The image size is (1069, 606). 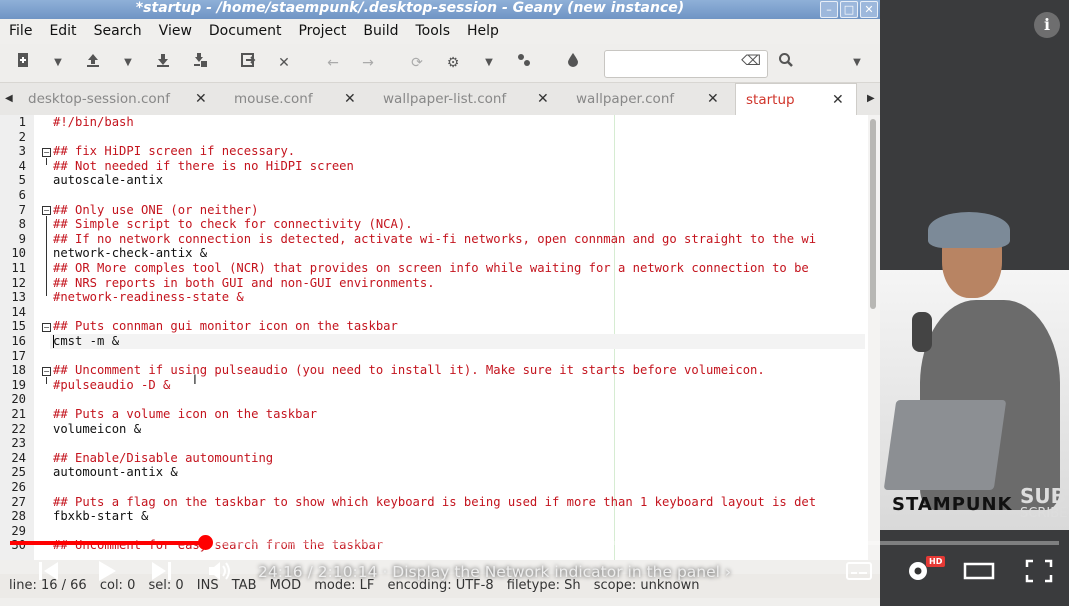 I want to click on recent-dropdown-icon: ▼, so click(x=128, y=63).